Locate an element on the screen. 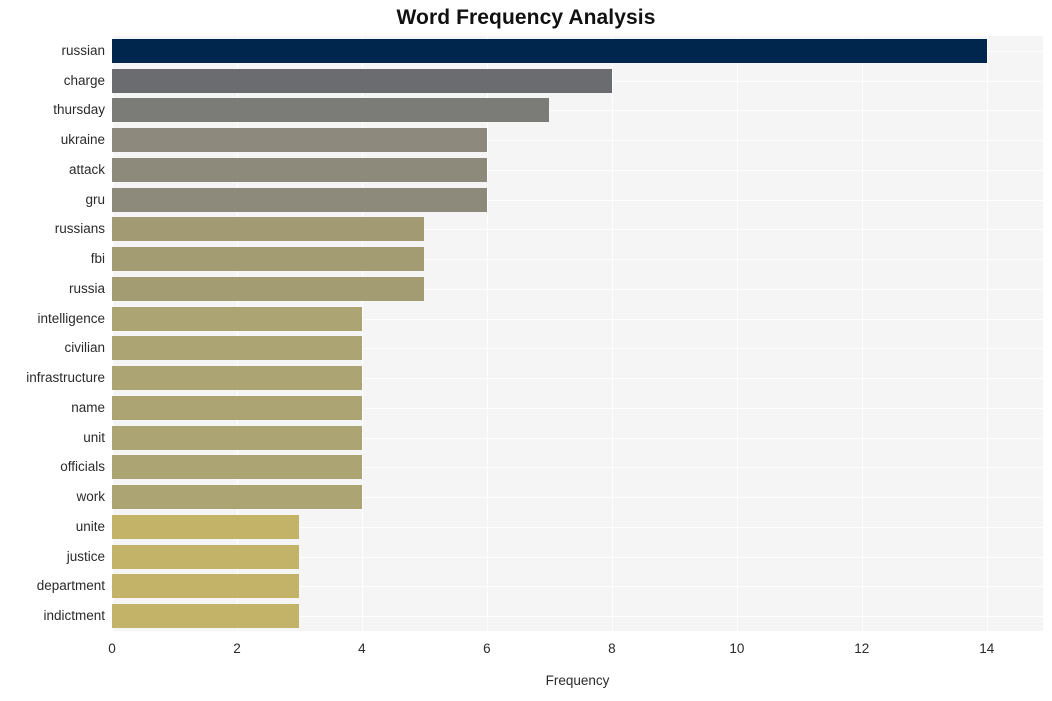  x-axis-label: Frequency is located at coordinates (577, 680).